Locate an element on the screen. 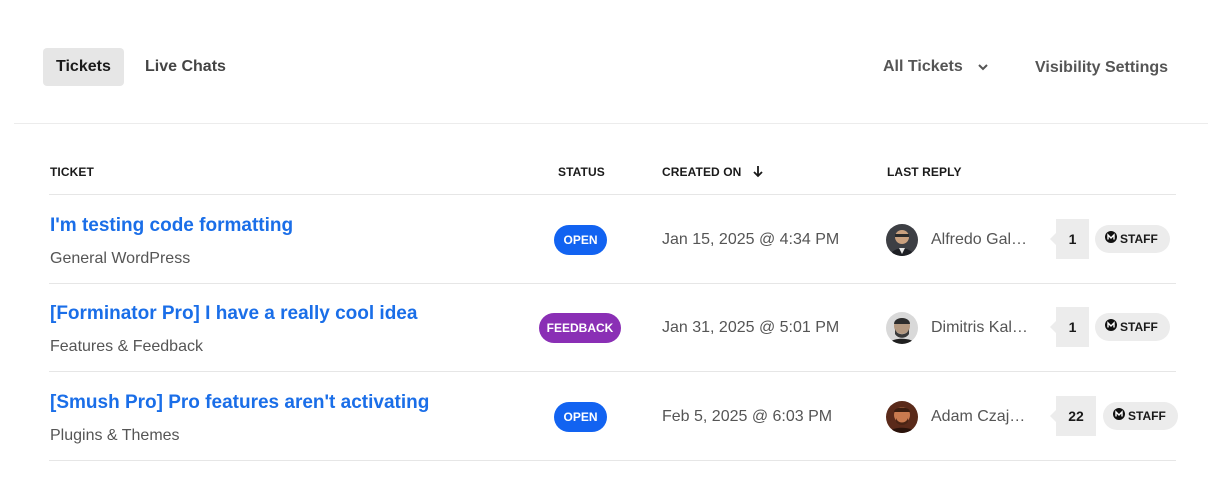 This screenshot has width=1220, height=504. ticket-title-link: I'm testing code formatting is located at coordinates (171, 226).